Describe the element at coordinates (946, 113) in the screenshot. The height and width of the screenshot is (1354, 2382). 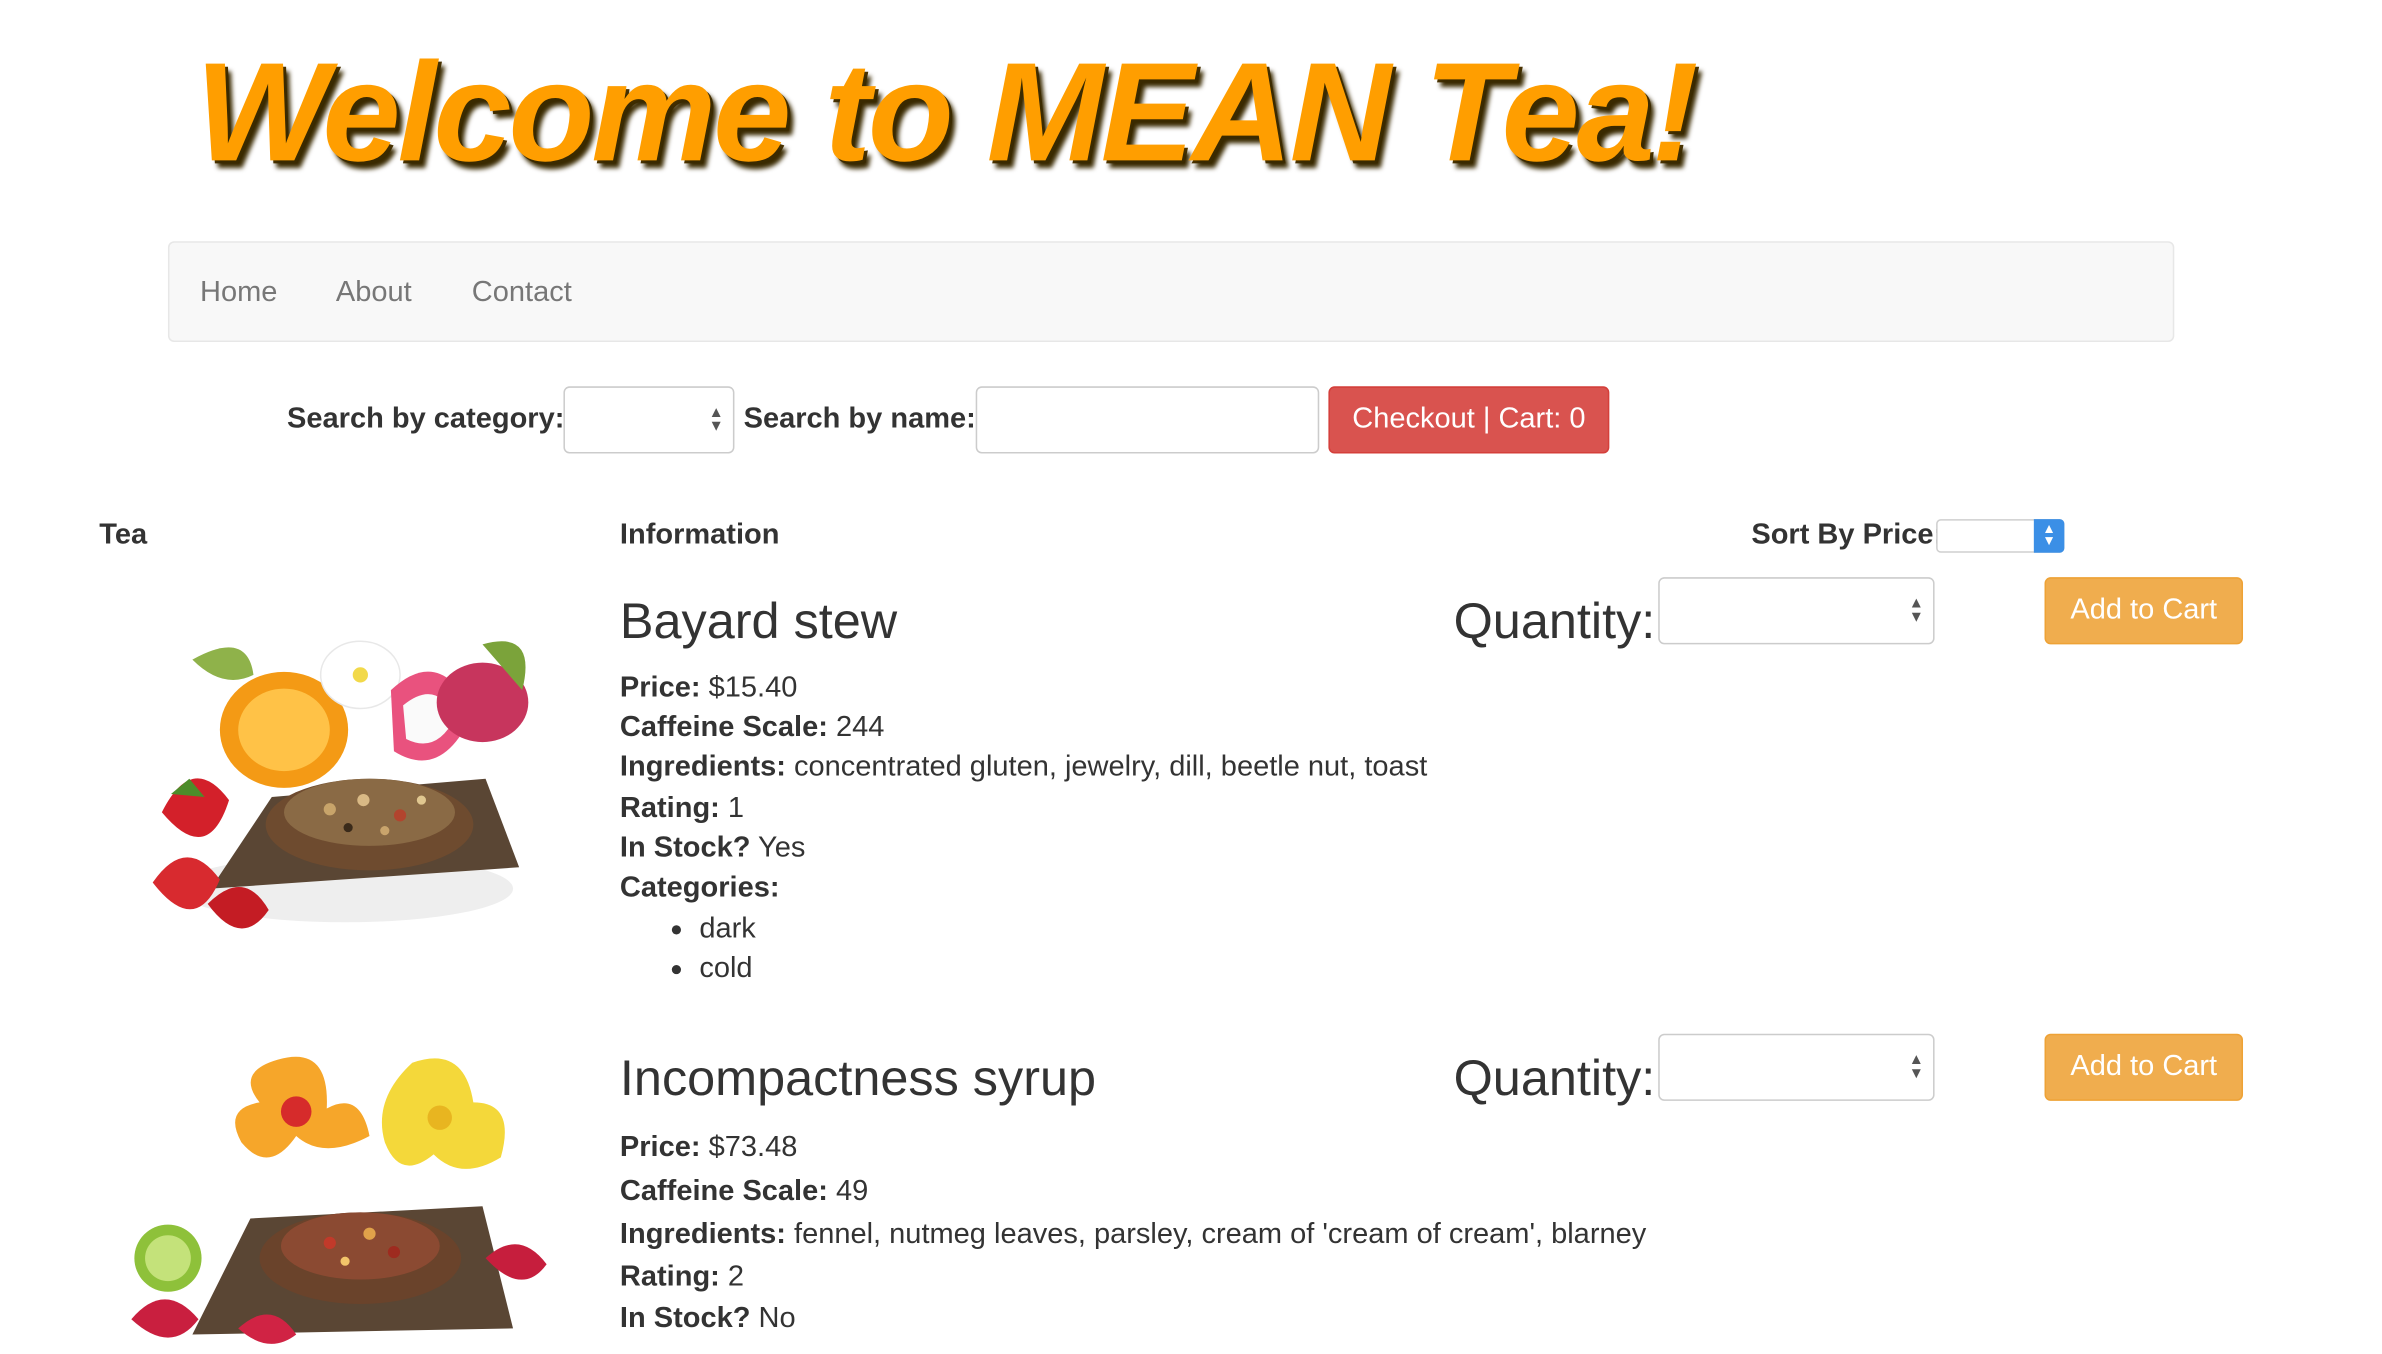
I see `page-title: Welcome to MEAN Tea!` at that location.